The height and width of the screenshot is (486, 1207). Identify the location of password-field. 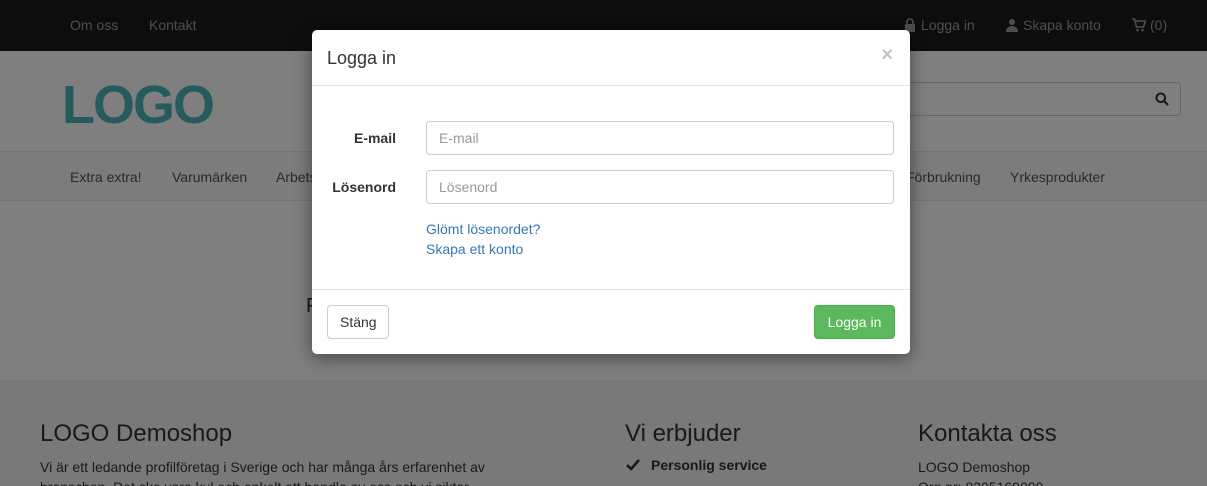
(660, 187).